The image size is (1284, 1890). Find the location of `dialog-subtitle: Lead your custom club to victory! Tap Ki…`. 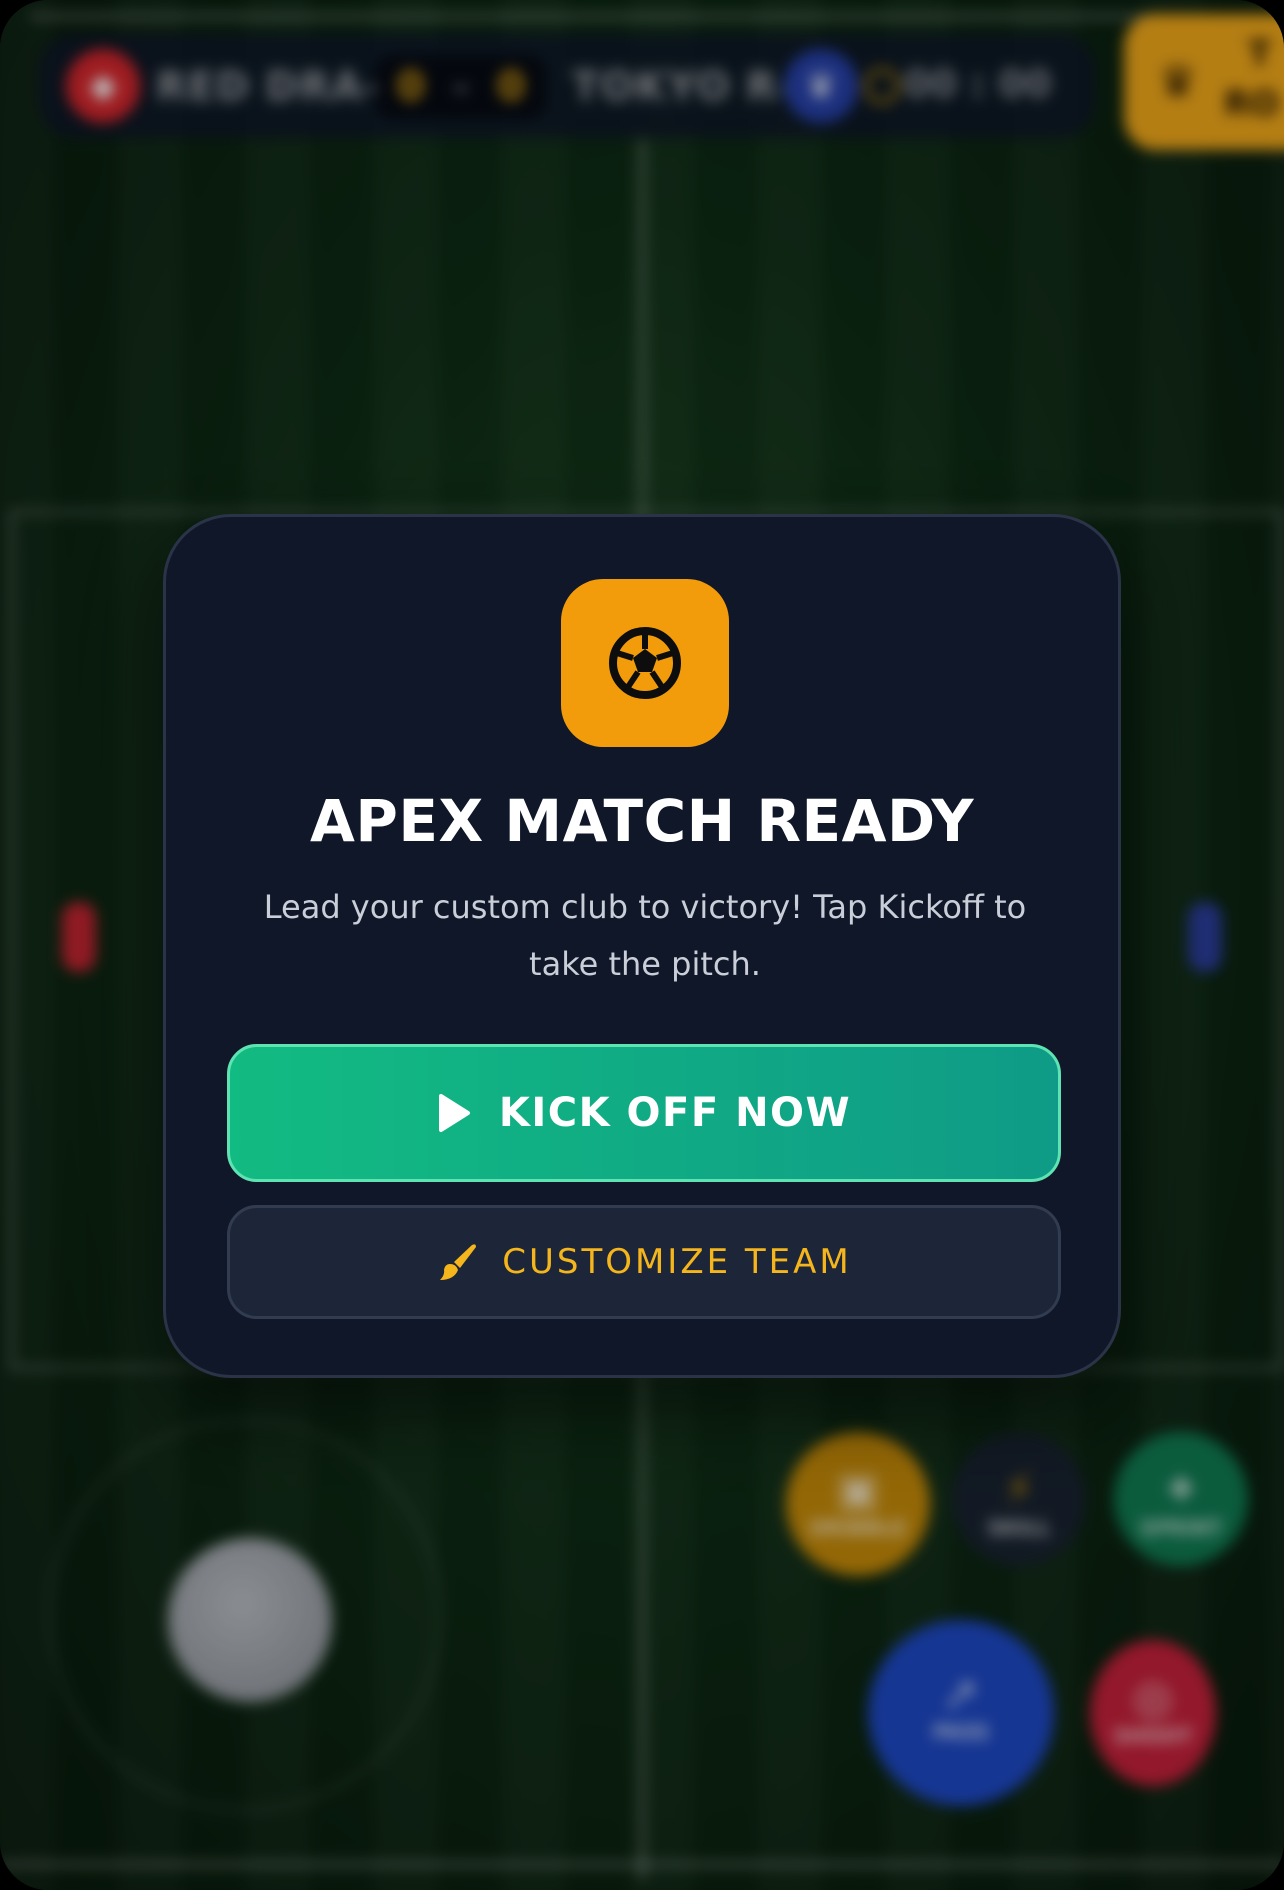

dialog-subtitle: Lead your custom club to victory! Tap Ki… is located at coordinates (645, 935).